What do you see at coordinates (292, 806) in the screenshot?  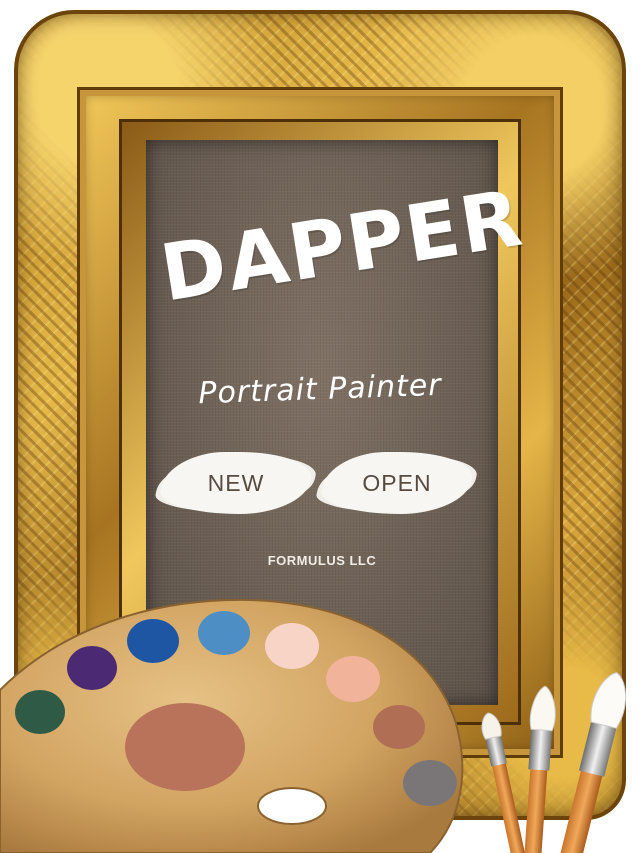 I see `palette-thumb-hole` at bounding box center [292, 806].